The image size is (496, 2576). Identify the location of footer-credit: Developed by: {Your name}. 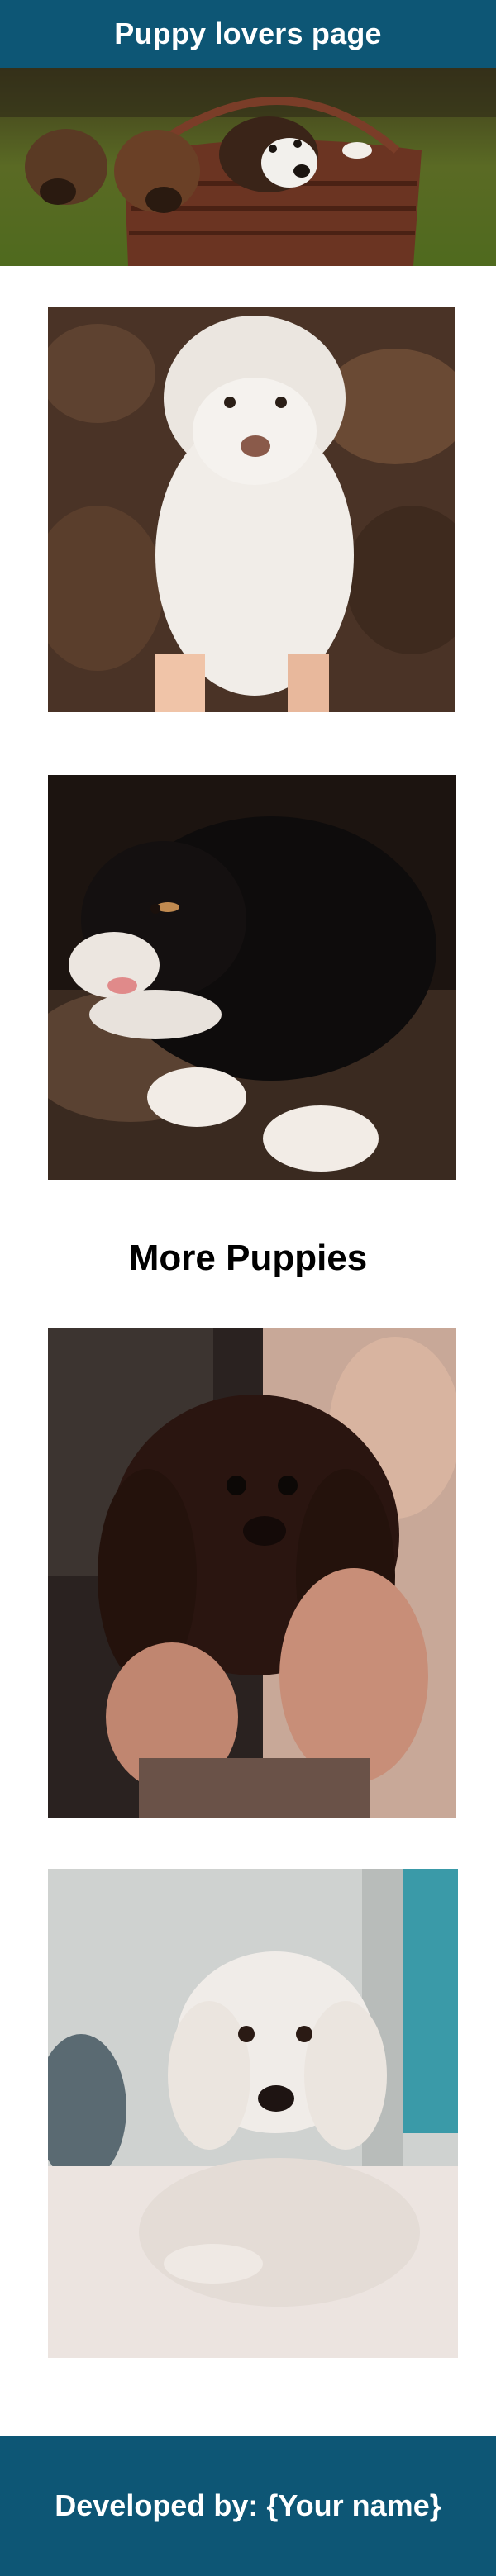
(248, 2505).